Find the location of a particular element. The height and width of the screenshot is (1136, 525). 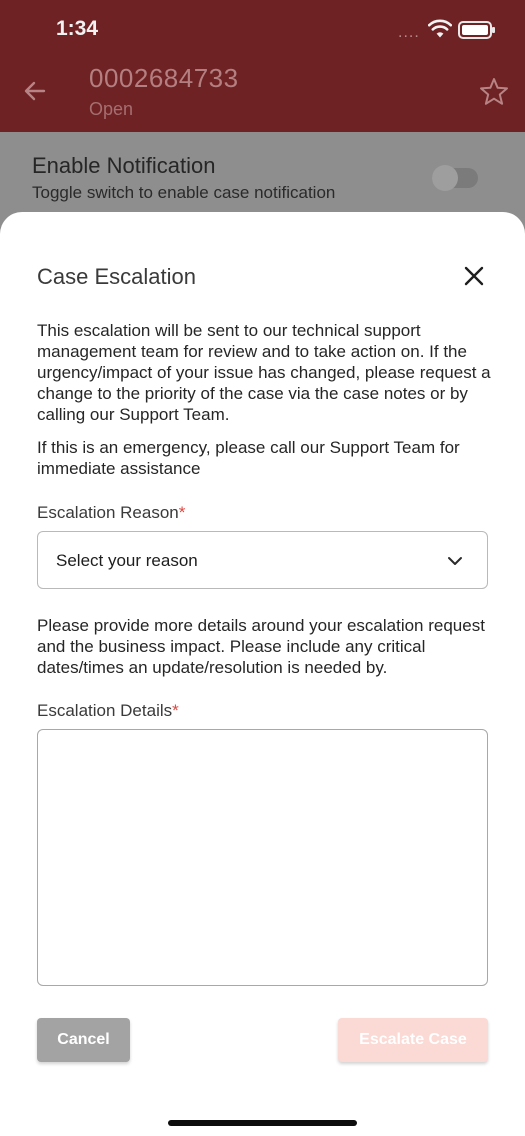

notification-toggle is located at coordinates (455, 178).